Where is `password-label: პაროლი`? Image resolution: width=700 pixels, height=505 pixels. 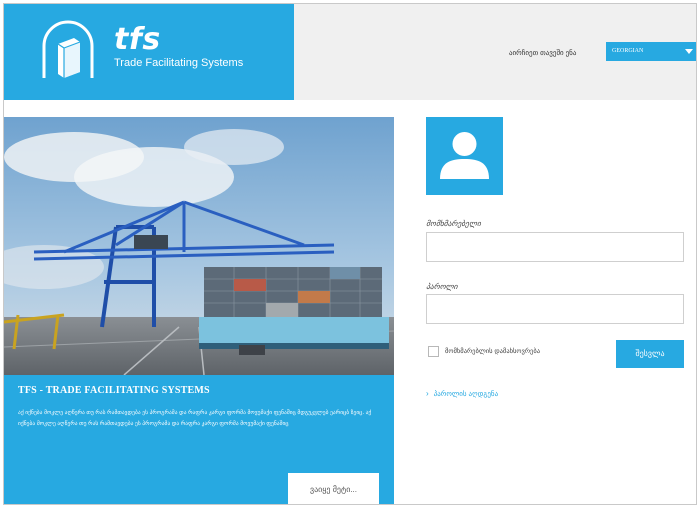 password-label: პაროლი is located at coordinates (442, 286).